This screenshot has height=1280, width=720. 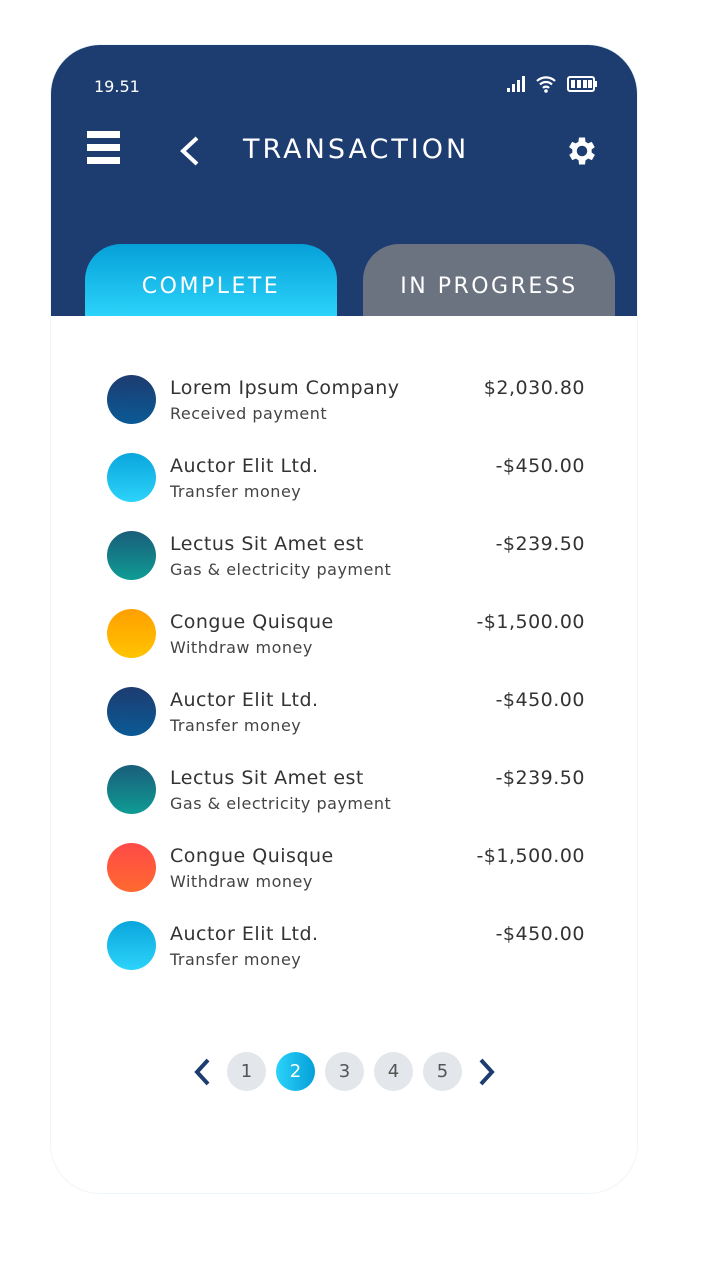 I want to click on page-5-button: 5, so click(x=442, y=1071).